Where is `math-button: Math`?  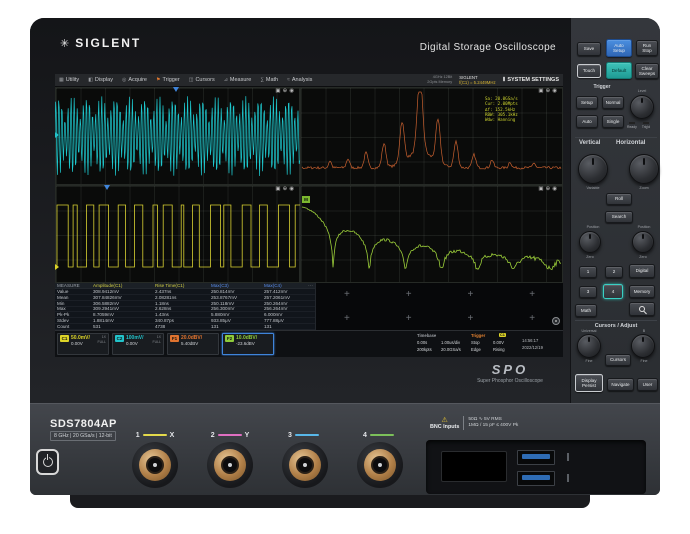
math-button: Math is located at coordinates (586, 310).